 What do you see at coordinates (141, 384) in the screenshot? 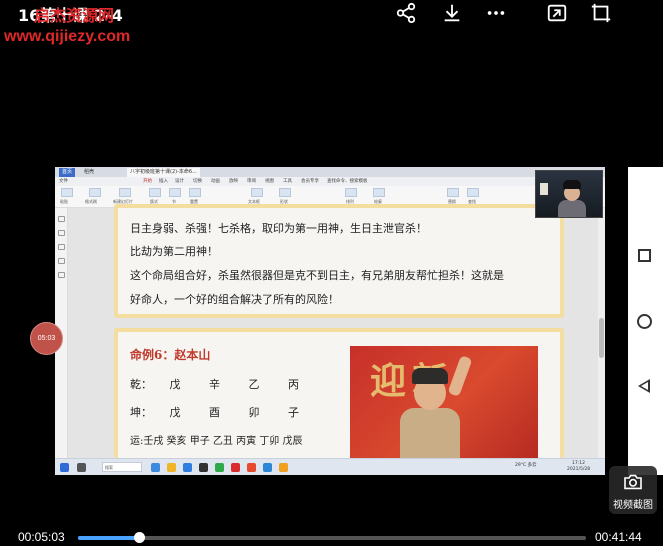
I see `qian-label: 乾：` at bounding box center [141, 384].